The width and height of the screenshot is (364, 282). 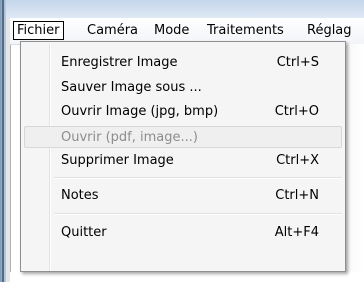 What do you see at coordinates (84, 232) in the screenshot?
I see `menu-item-label: Quitter` at bounding box center [84, 232].